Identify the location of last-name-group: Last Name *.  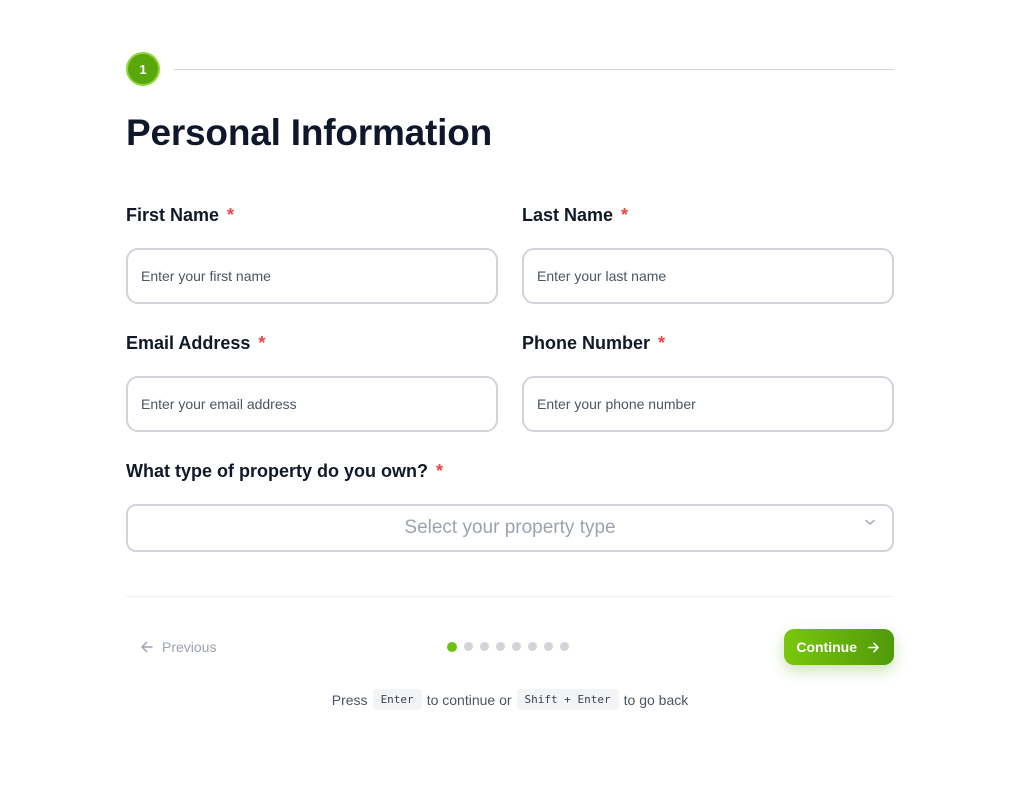
(708, 254).